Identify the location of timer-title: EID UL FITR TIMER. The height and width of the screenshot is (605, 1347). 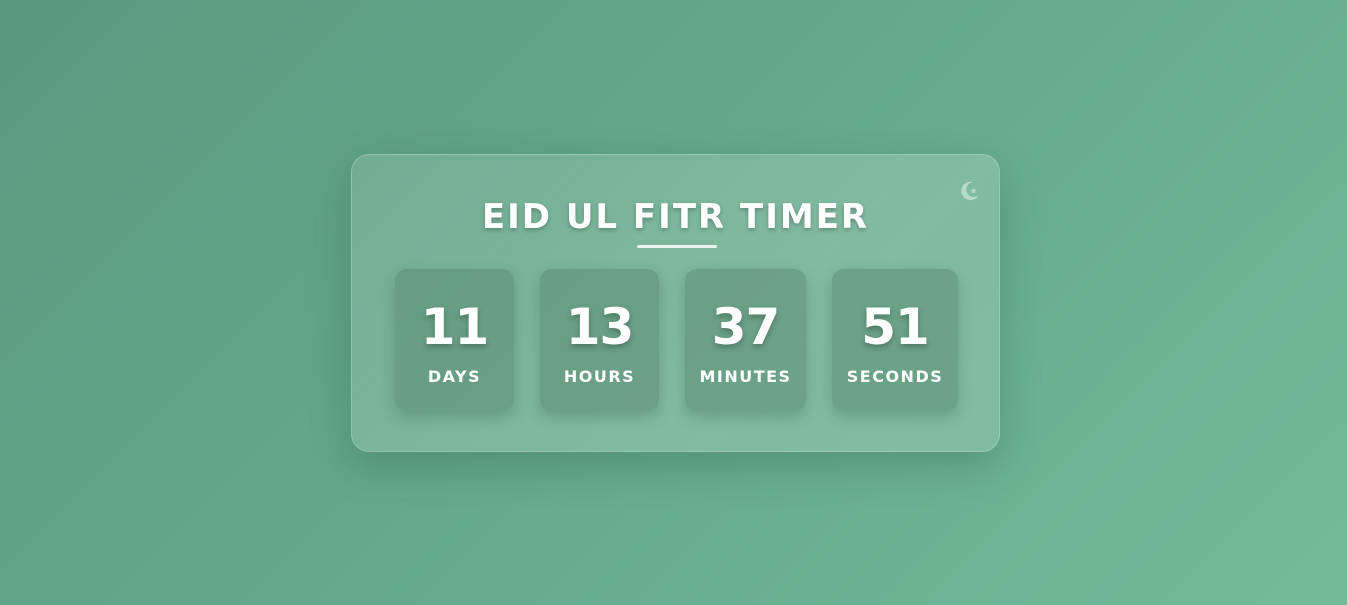
(675, 217).